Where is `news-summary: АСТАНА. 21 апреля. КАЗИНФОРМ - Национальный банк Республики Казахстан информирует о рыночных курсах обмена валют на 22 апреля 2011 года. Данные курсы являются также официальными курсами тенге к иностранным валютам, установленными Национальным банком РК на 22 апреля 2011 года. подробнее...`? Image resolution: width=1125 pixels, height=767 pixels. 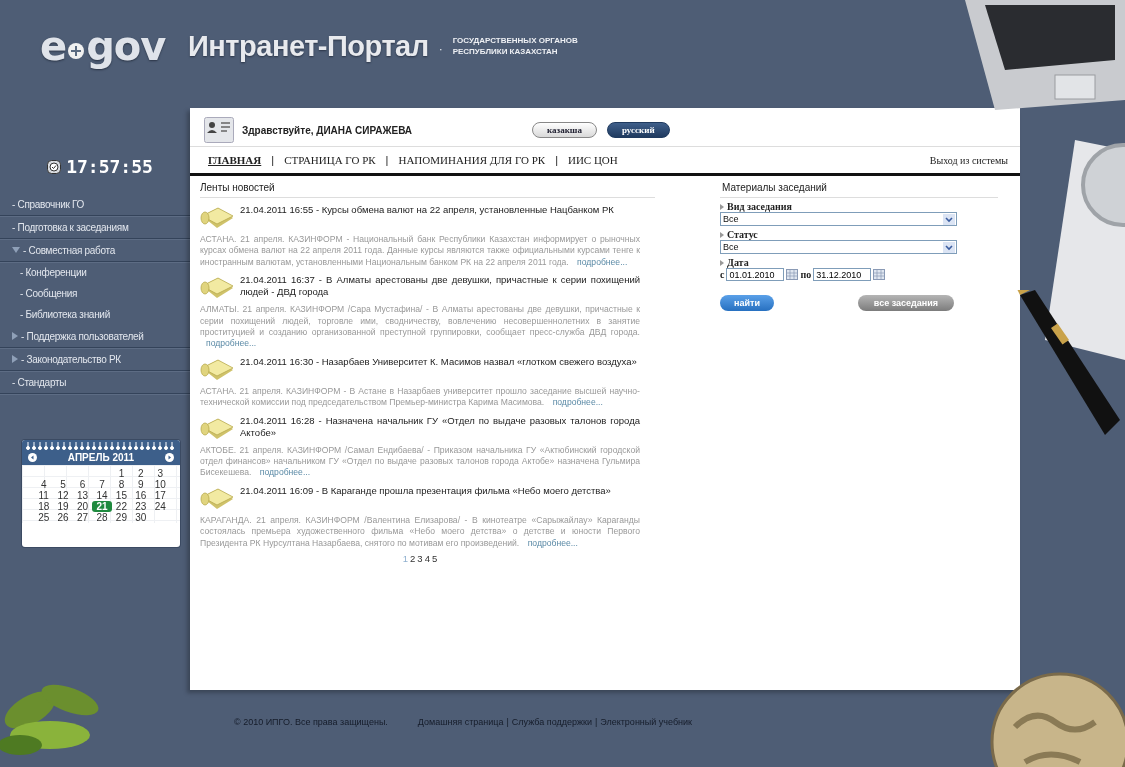 news-summary: АСТАНА. 21 апреля. КАЗИНФОРМ - Национальный банк Республики Казахстан информирует о рыночных курсах обмена валют на 22 апреля 2011 года. Данные курсы являются также официальными курсами тенге к иностранным валютам, установленными Национальным банком РК на 22 апреля 2011 года. подробнее... is located at coordinates (420, 251).